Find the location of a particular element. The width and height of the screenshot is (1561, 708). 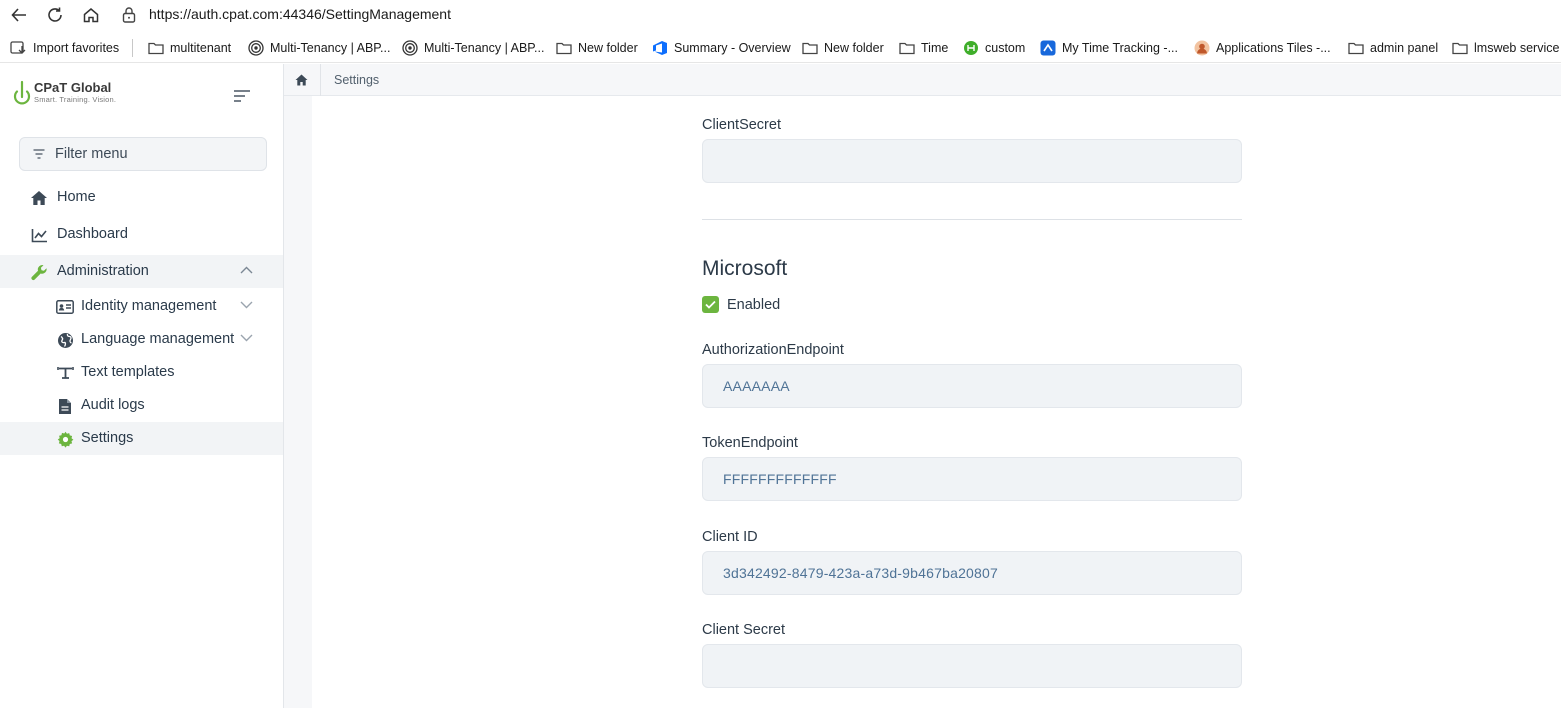

client-id-field: 3d342492-8479-423a-a73d-9b467ba20807 is located at coordinates (972, 573).